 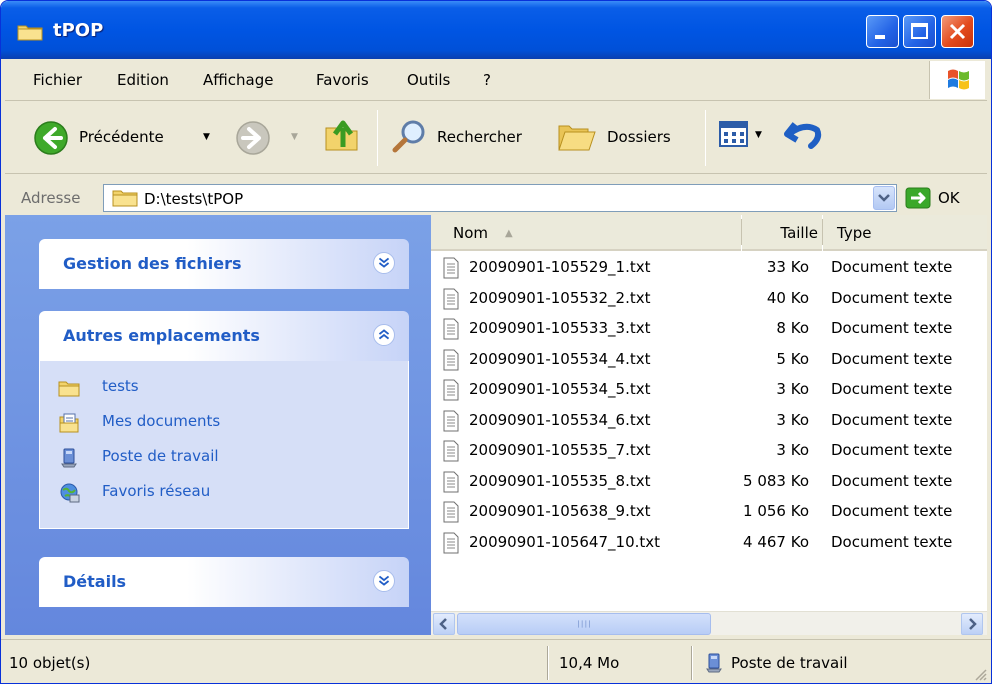 I want to click on file-row: 20090901-105534_5.txt 3 Ko Document texte, so click(x=709, y=390).